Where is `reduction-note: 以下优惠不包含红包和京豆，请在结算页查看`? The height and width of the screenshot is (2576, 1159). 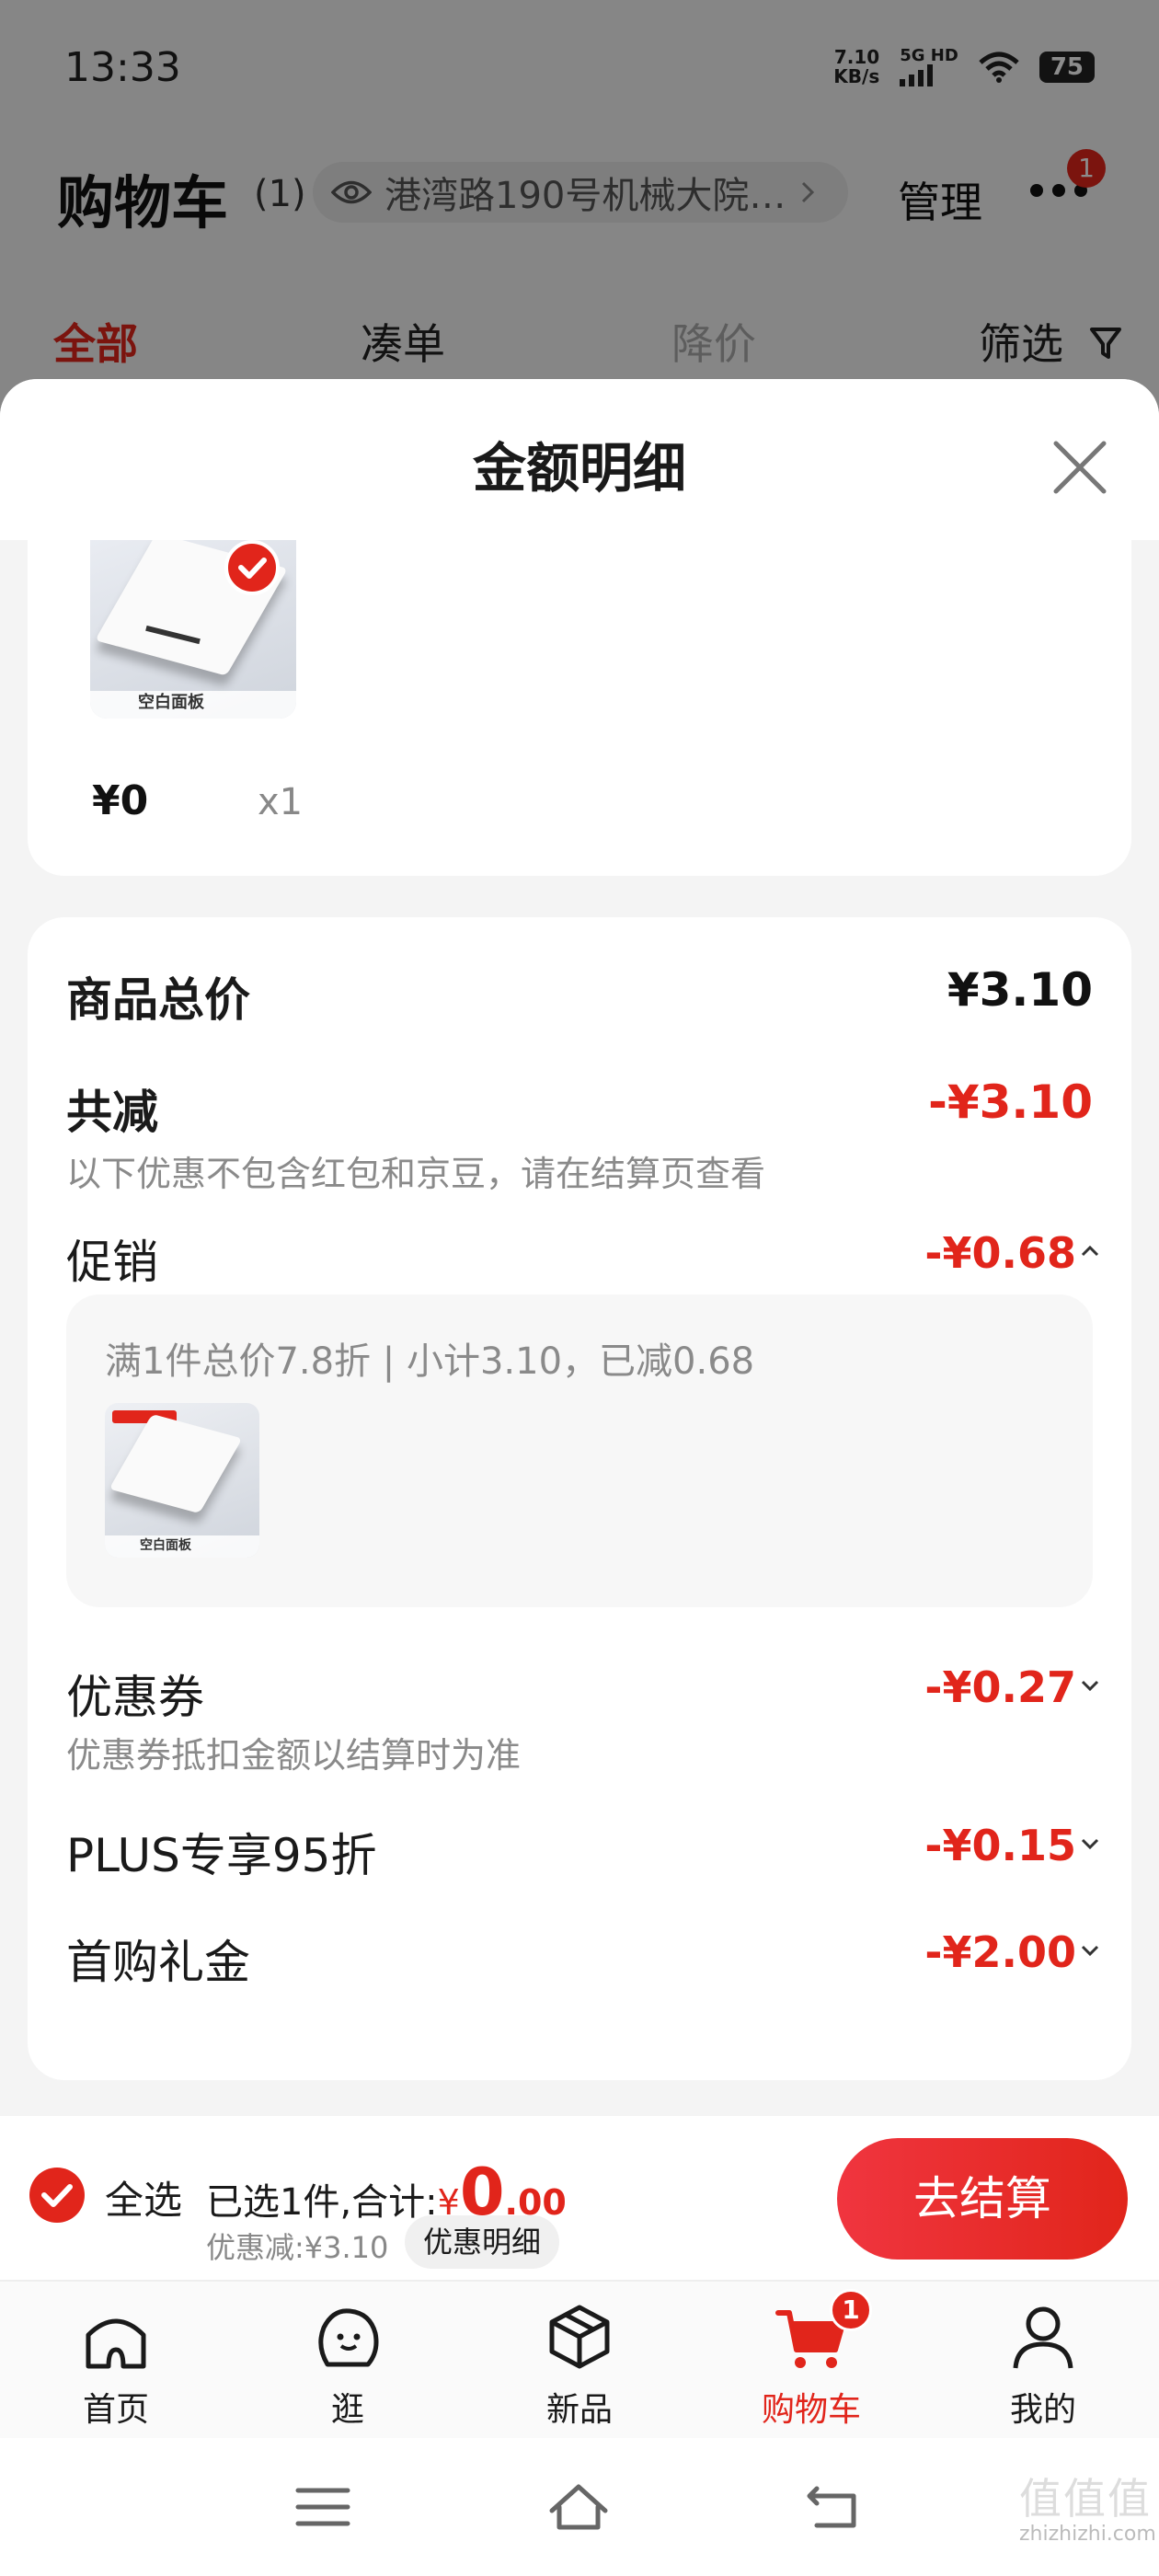
reduction-note: 以下优惠不包含红包和京豆，请在结算页查看 is located at coordinates (416, 1174).